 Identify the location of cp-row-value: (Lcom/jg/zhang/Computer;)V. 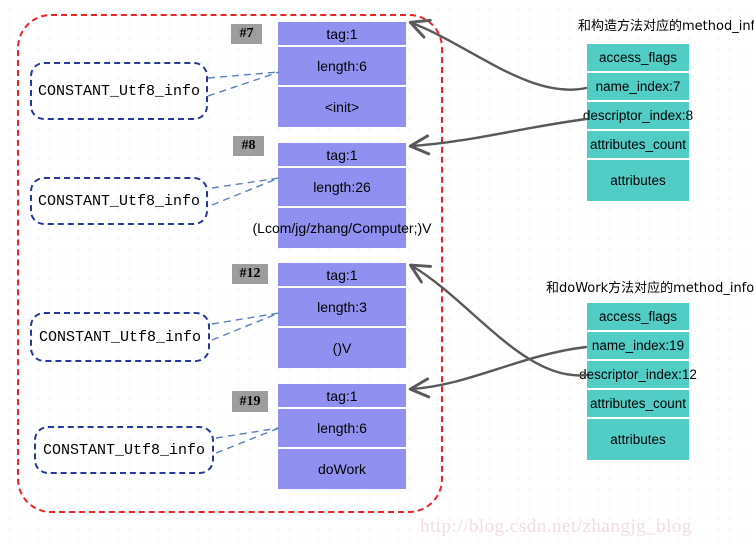
(342, 228).